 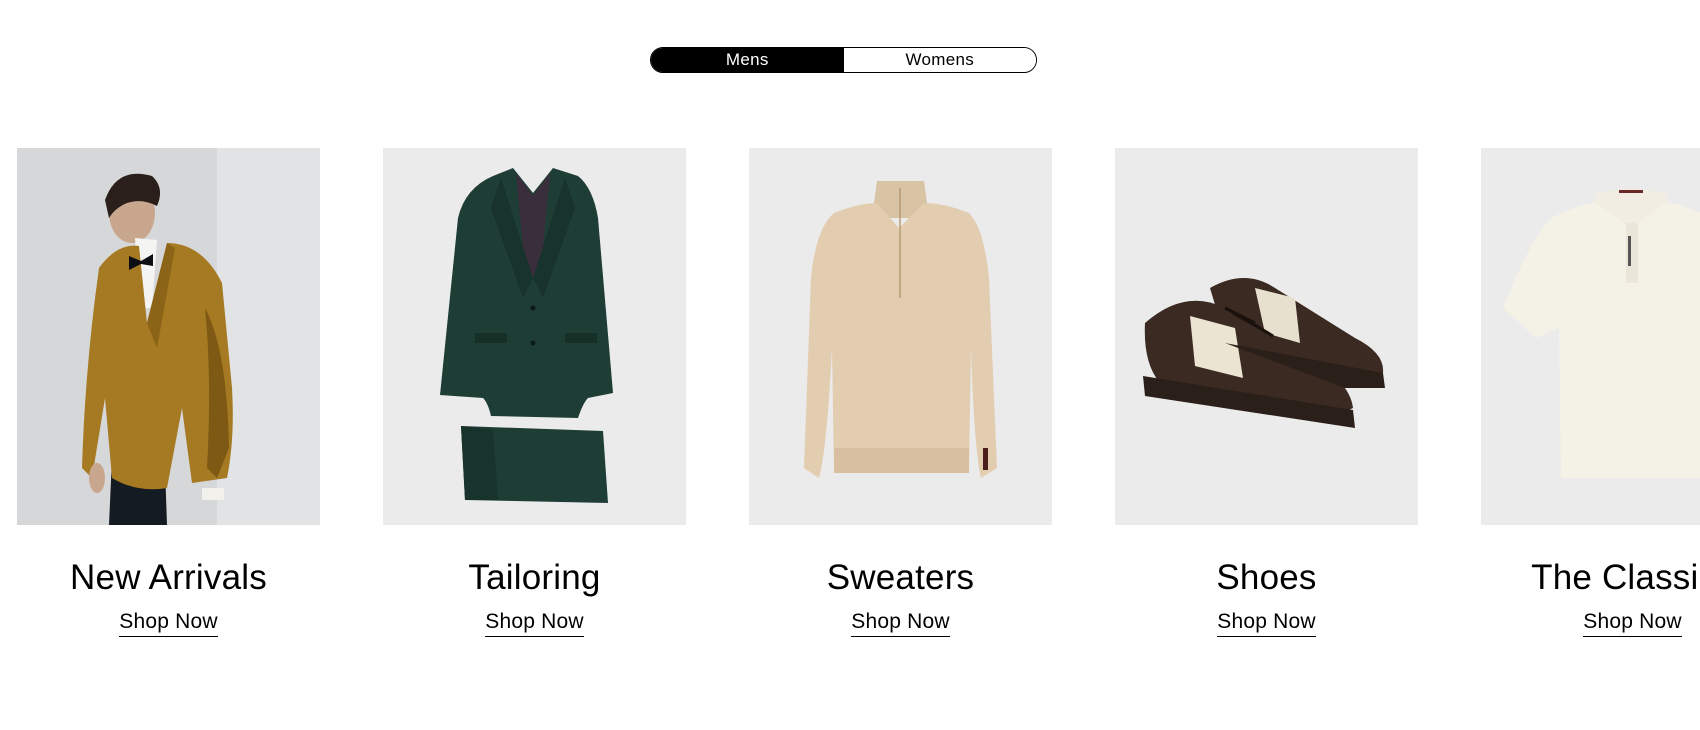 I want to click on green-suit-image, so click(x=534, y=336).